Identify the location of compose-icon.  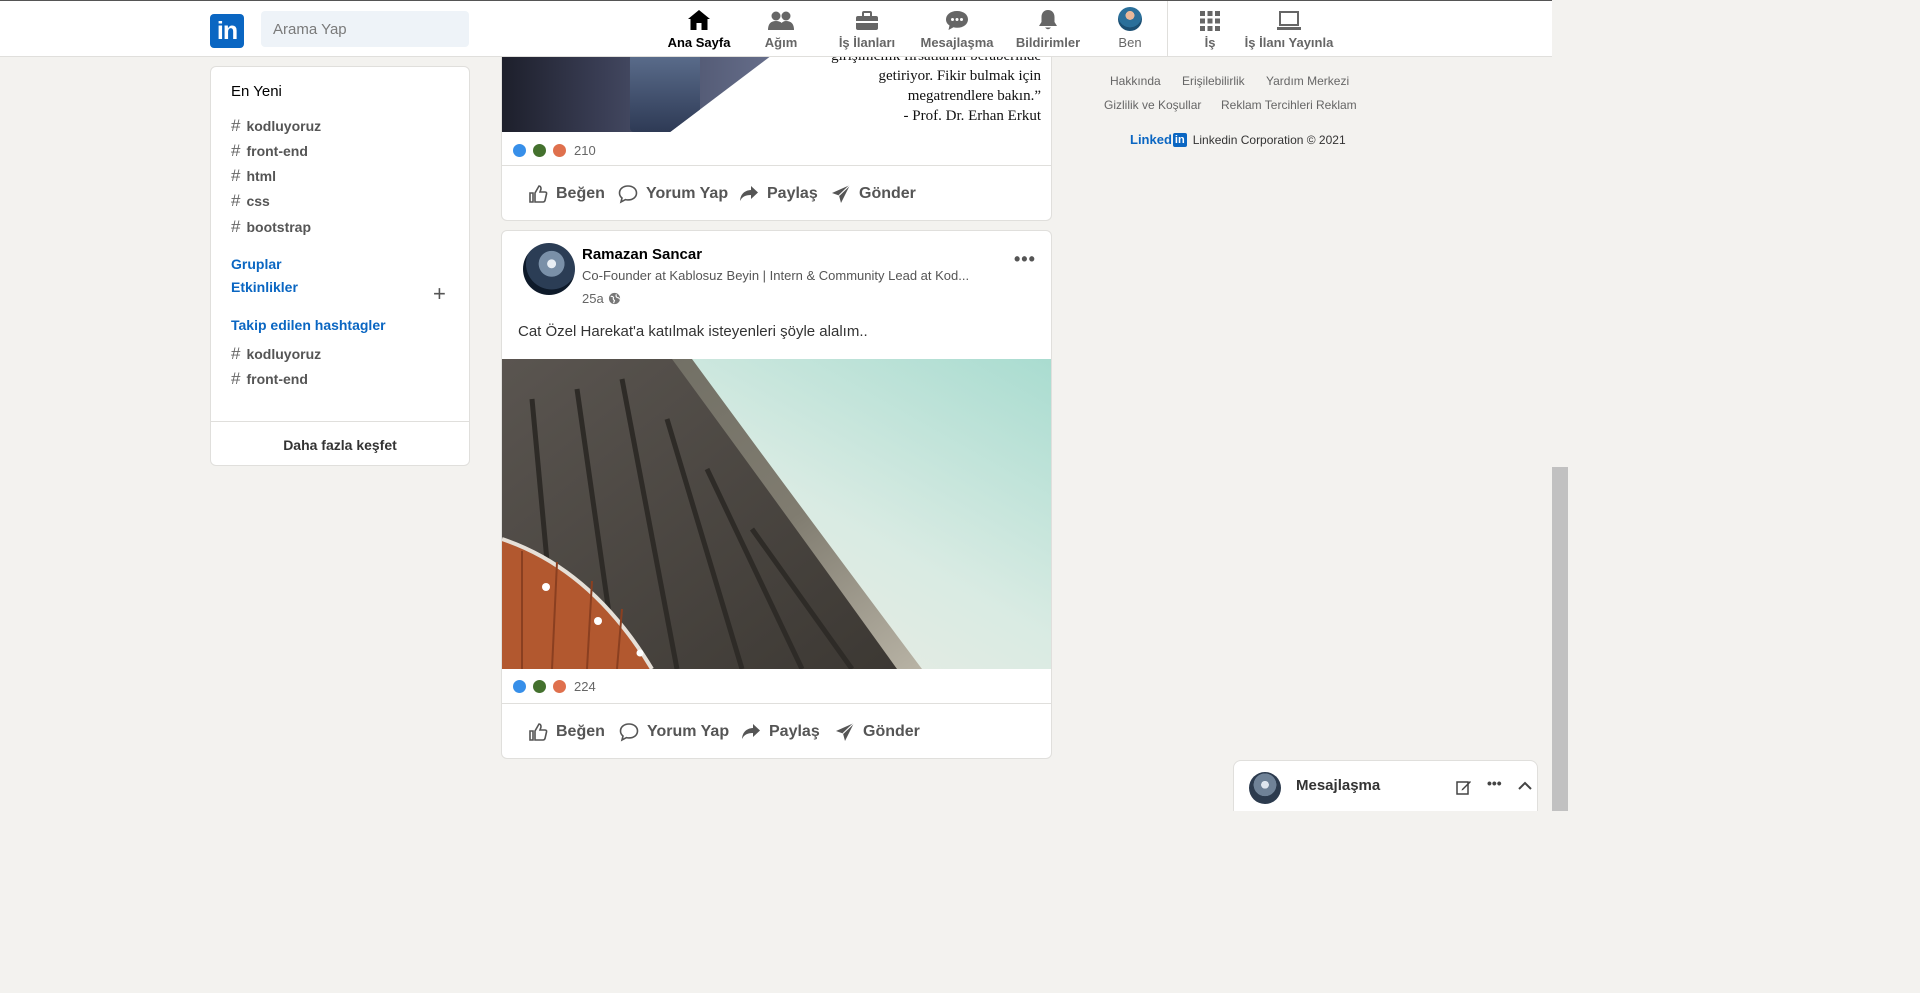
(1464, 787).